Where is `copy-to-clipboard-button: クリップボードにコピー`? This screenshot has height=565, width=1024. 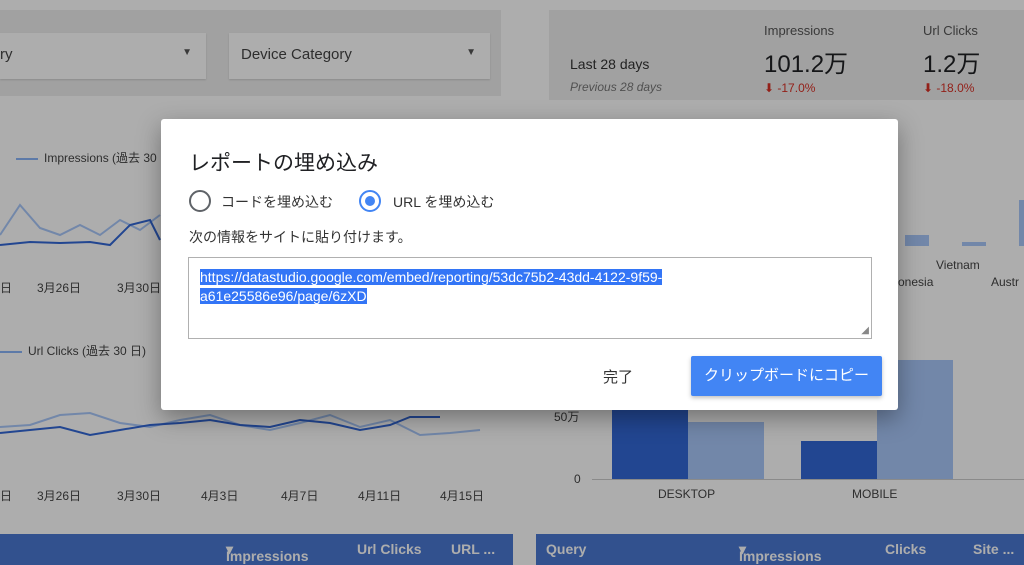
copy-to-clipboard-button: クリップボードにコピー is located at coordinates (786, 376).